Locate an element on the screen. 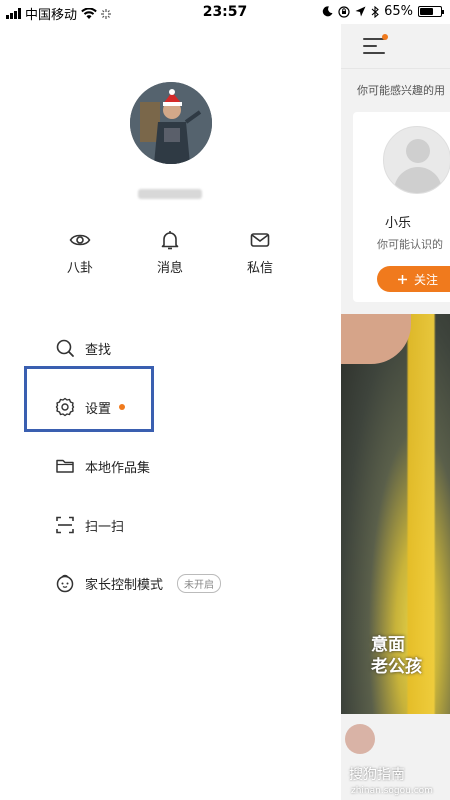 Image resolution: width=450 pixels, height=800 pixels. scan-icon is located at coordinates (65, 525).